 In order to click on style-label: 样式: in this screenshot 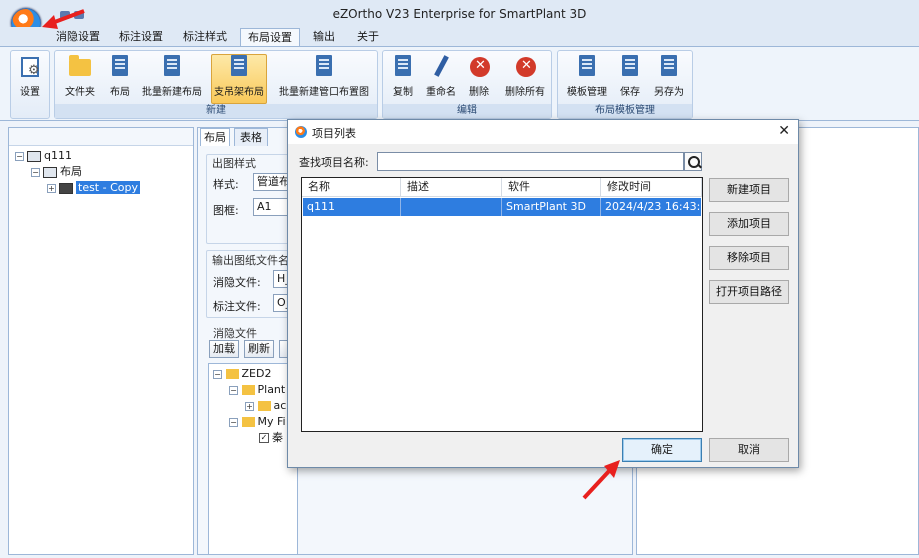, I will do `click(226, 184)`.